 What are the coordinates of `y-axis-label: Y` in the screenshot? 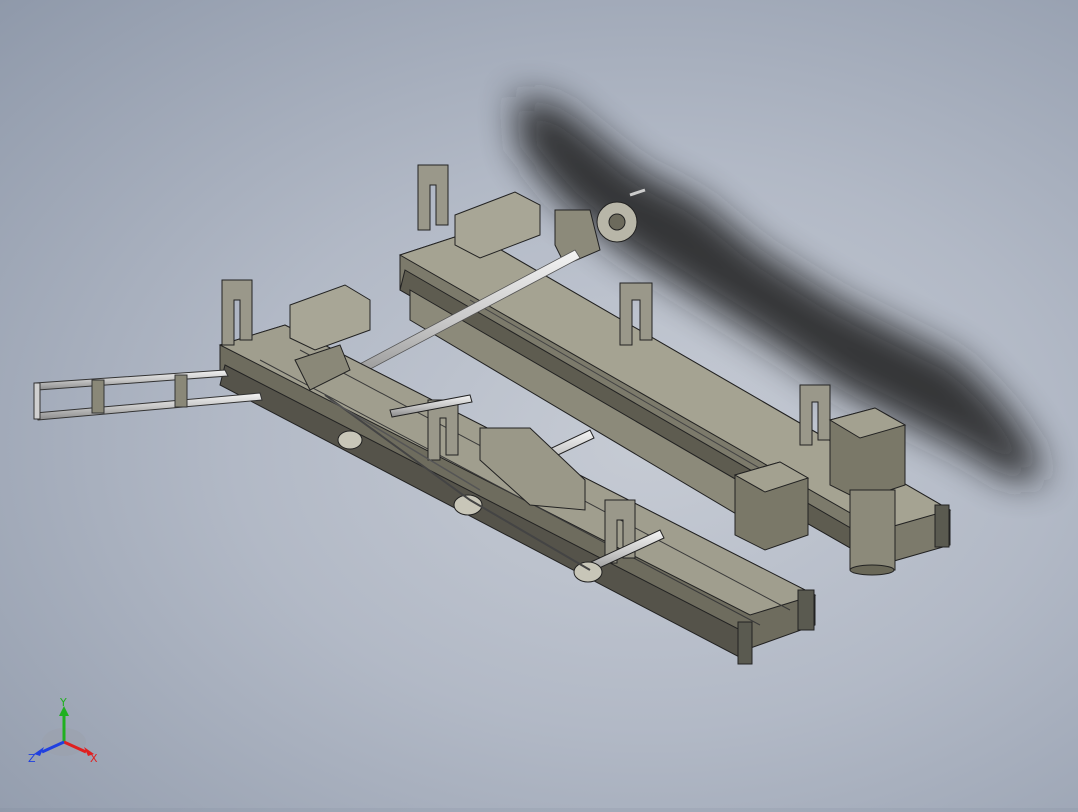 It's located at (63, 702).